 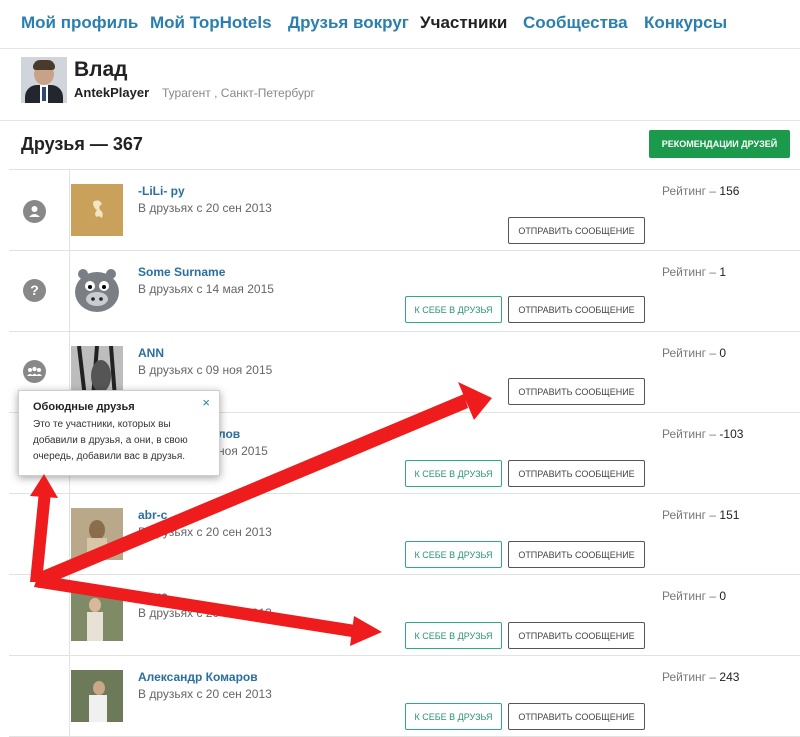 I want to click on close-icon: ×, so click(x=206, y=402).